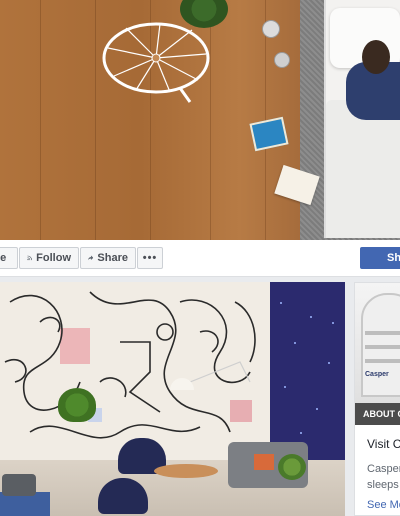 The width and height of the screenshot is (400, 516). I want to click on page-action-bar: ke Follow Share ••• Sh, so click(200, 258).